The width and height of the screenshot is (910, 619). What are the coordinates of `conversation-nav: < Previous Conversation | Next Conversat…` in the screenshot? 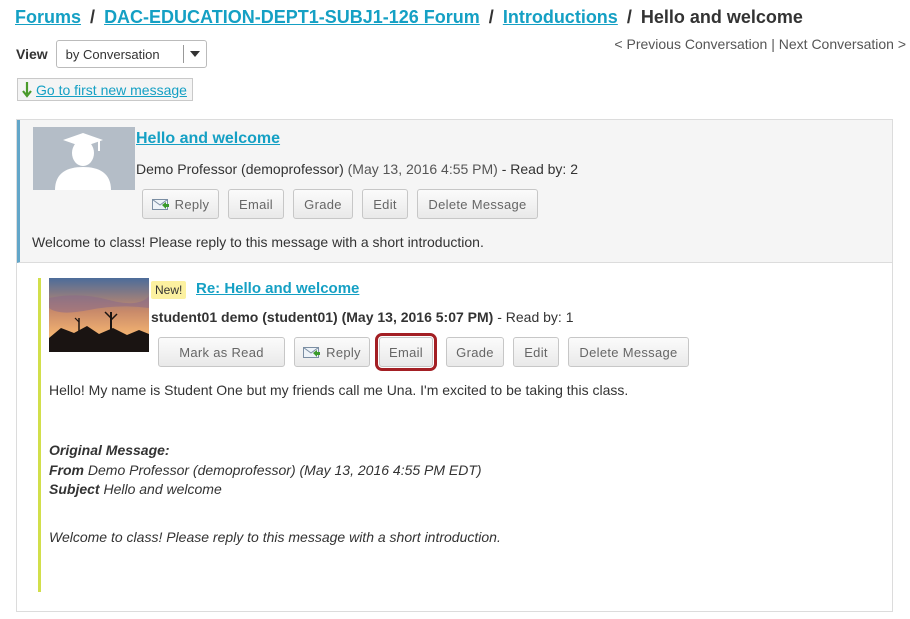 It's located at (760, 44).